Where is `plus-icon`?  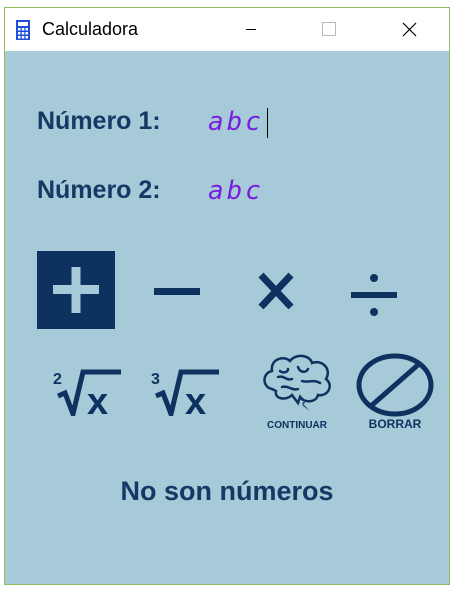
plus-icon is located at coordinates (76, 290).